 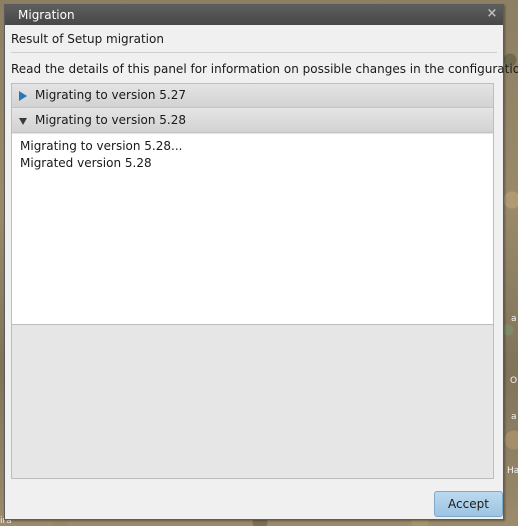 I want to click on map-label: Ha, so click(x=512, y=471).